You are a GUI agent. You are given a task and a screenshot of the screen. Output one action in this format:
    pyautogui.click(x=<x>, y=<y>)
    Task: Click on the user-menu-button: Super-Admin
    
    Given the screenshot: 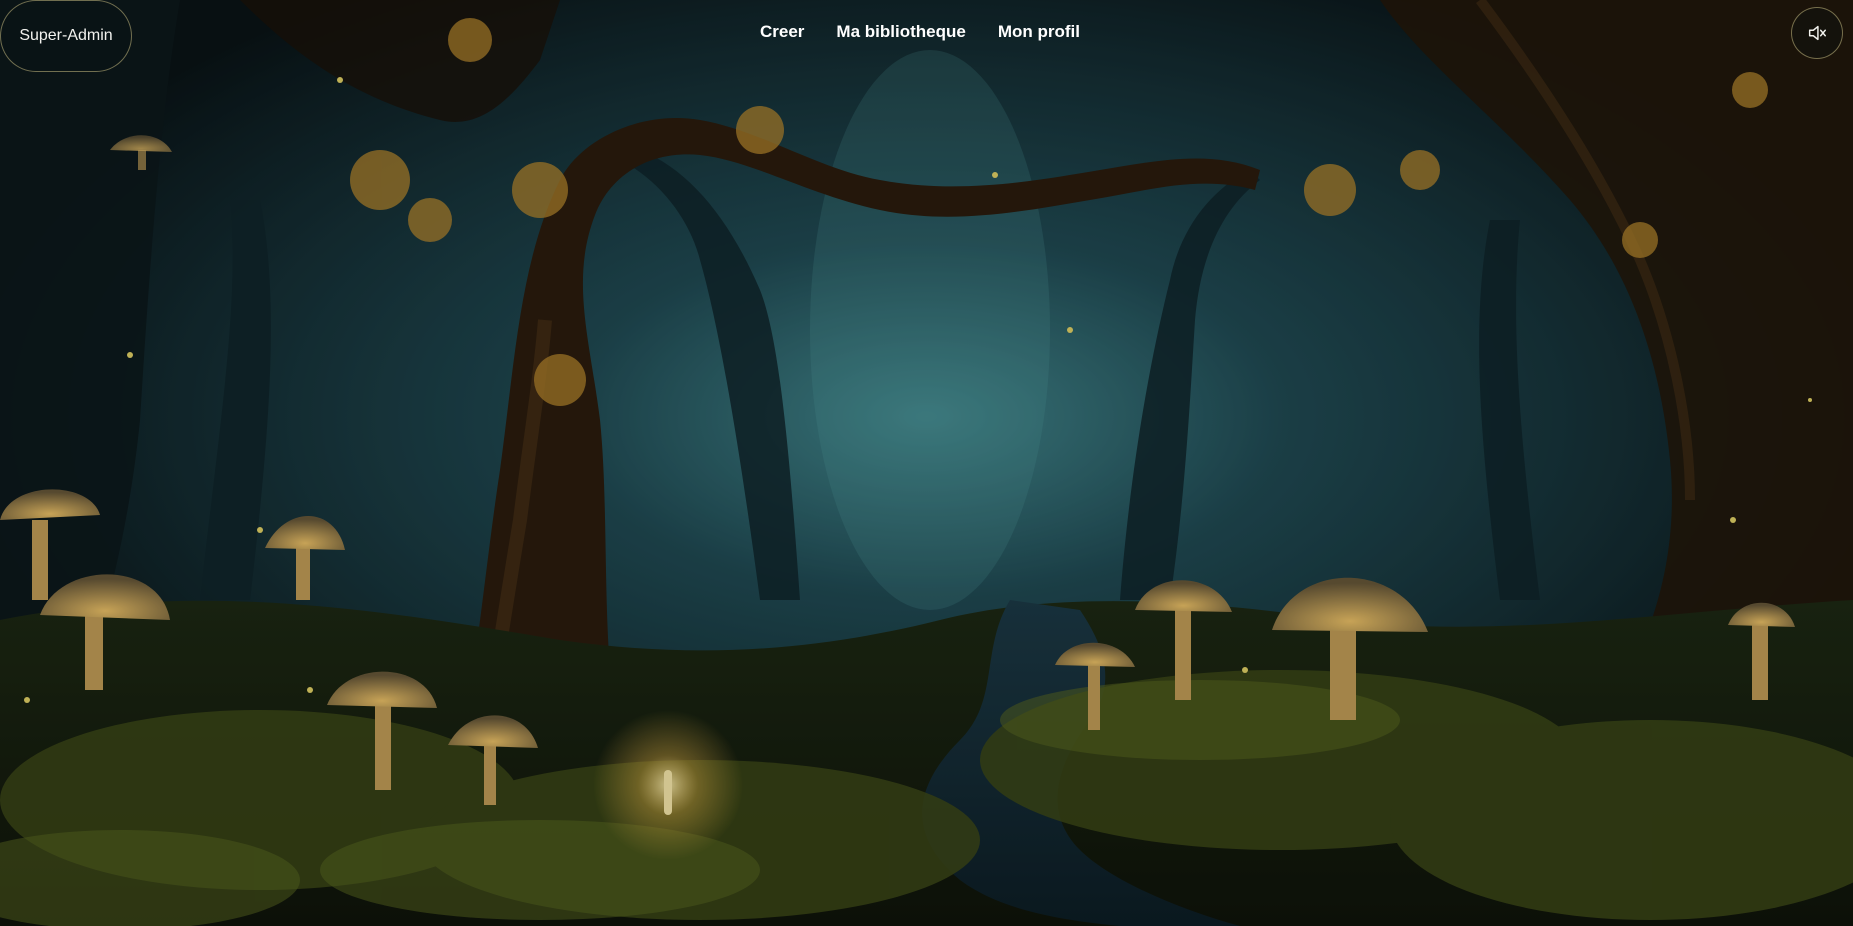 What is the action you would take?
    pyautogui.click(x=66, y=36)
    